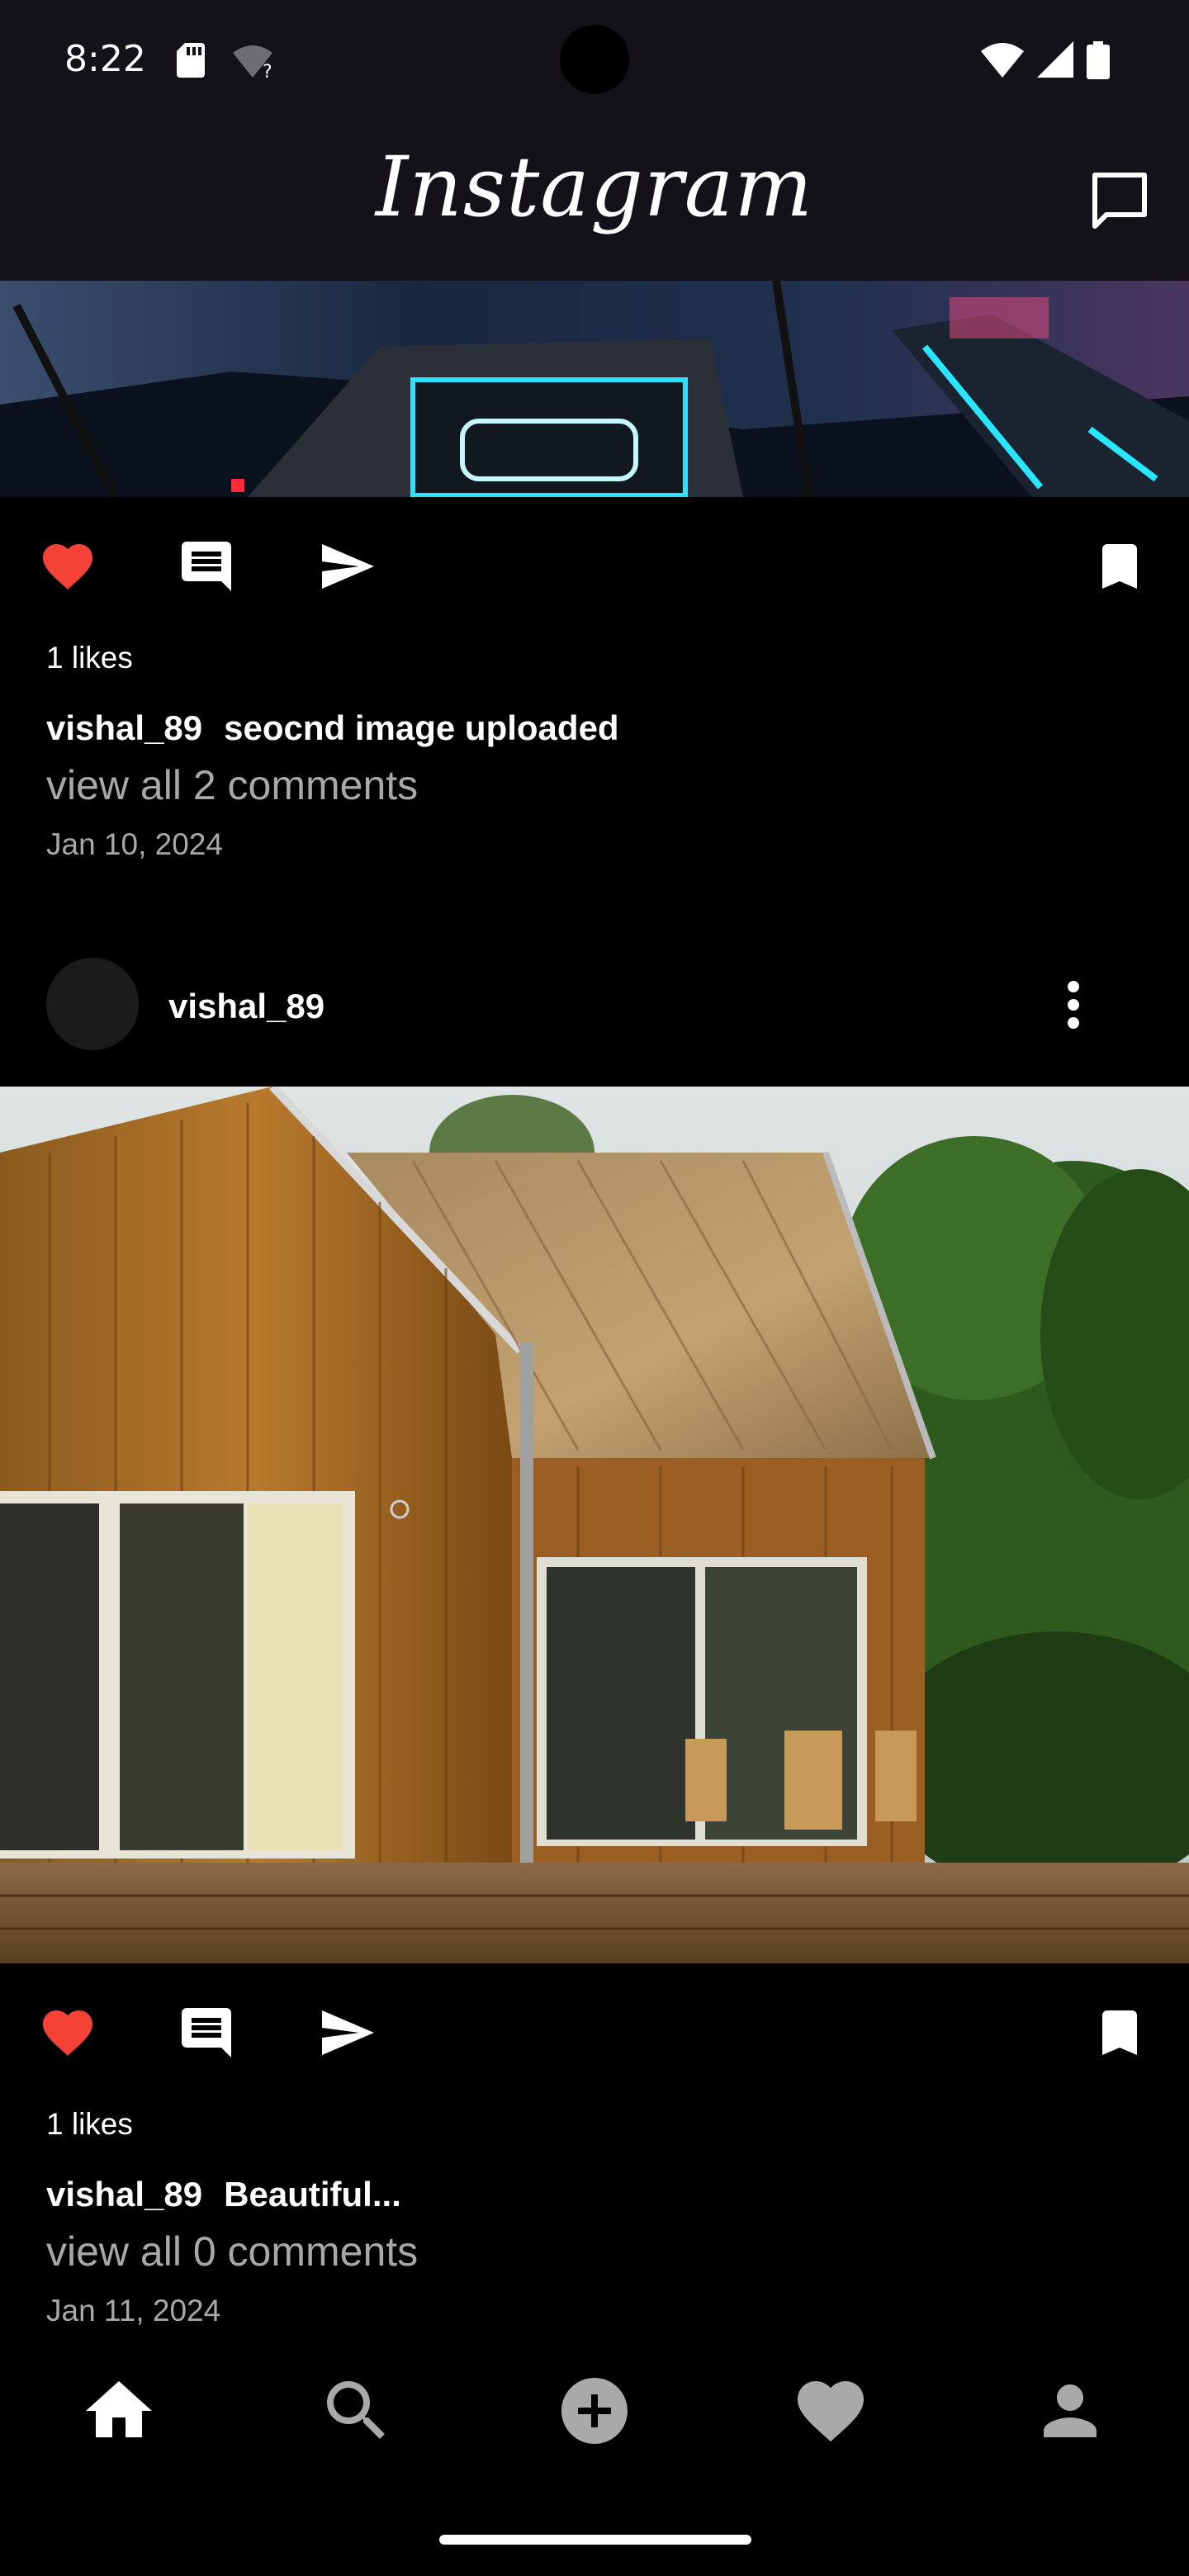 The image size is (1189, 2576). I want to click on add-post-icon, so click(594, 2411).